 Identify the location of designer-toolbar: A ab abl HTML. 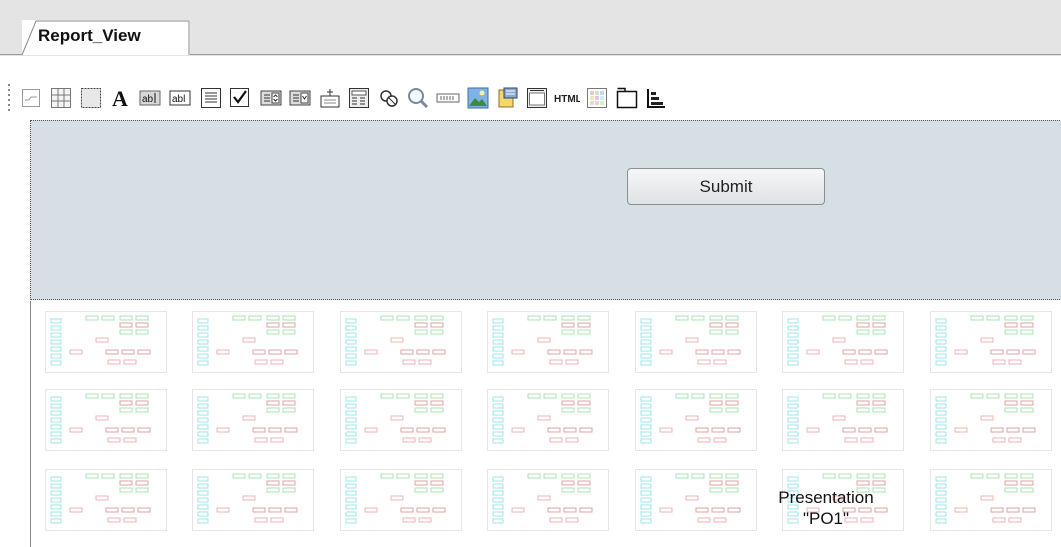
(530, 99).